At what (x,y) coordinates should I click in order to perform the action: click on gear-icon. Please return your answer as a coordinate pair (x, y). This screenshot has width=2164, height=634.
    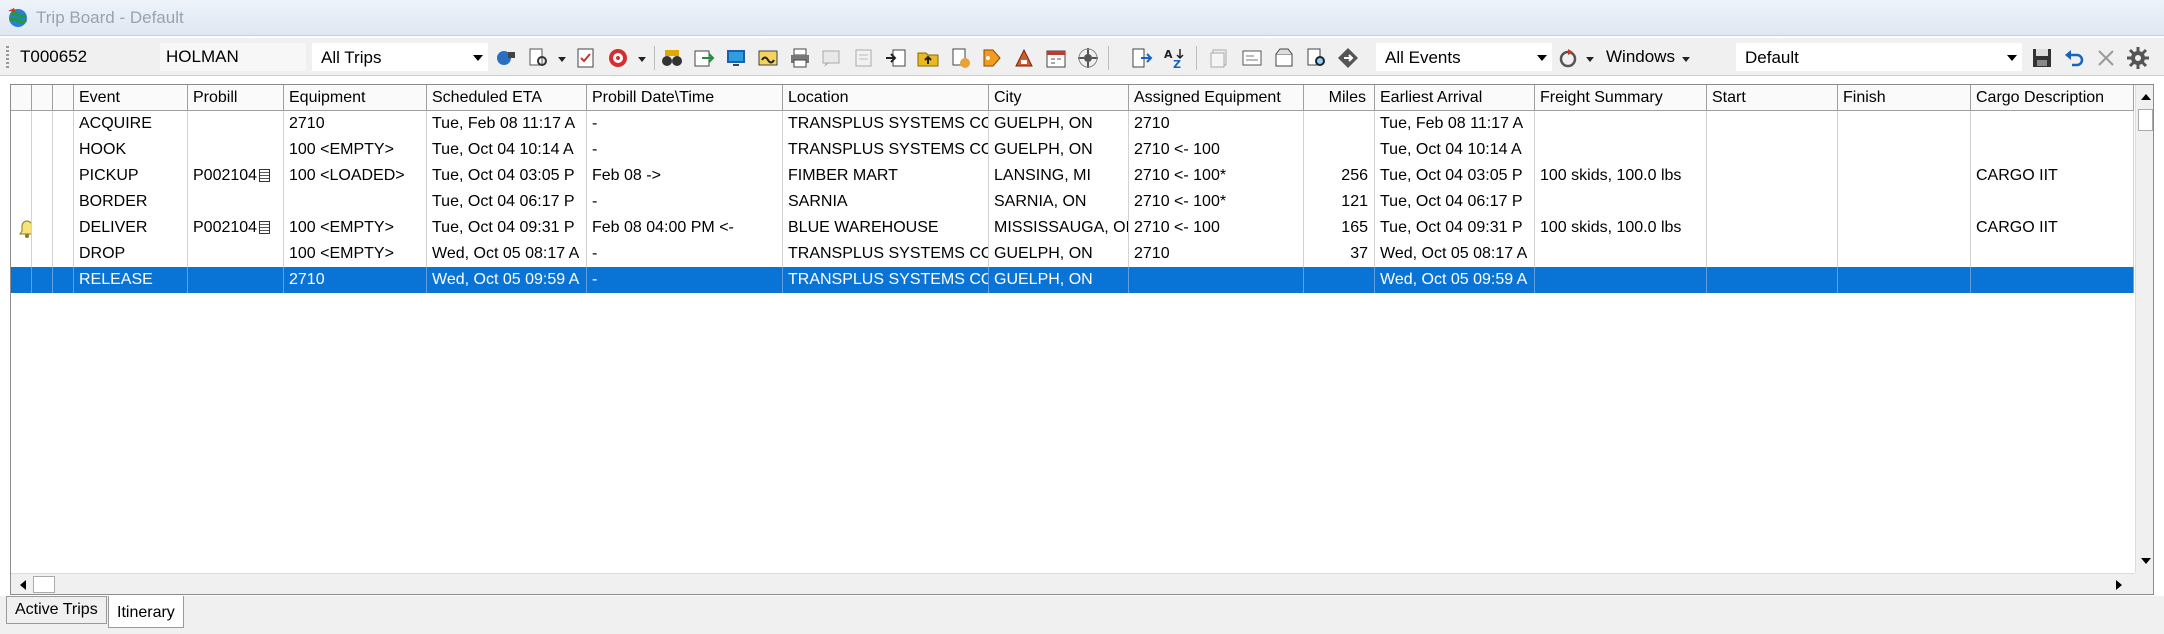
    Looking at the image, I should click on (2138, 58).